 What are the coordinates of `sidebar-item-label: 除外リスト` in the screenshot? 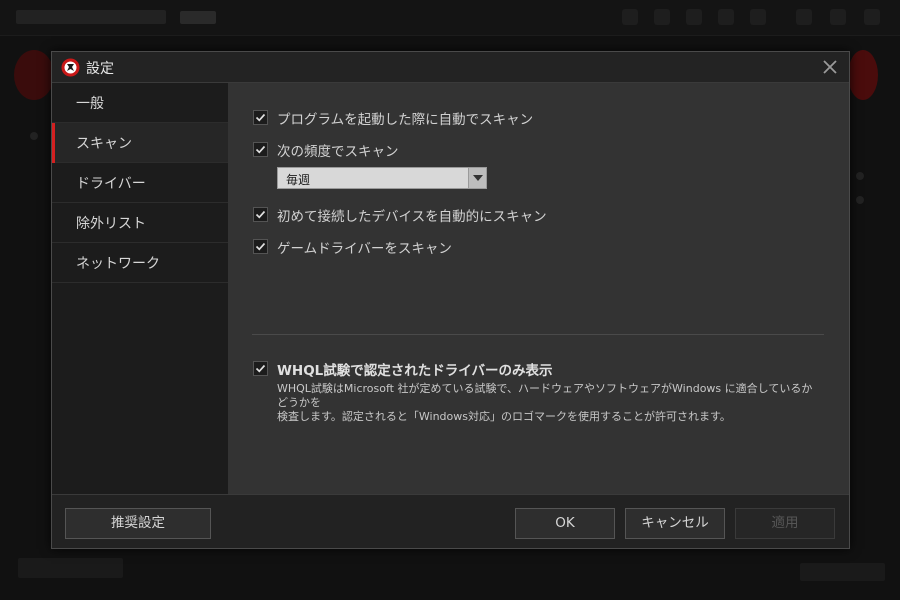 It's located at (111, 224).